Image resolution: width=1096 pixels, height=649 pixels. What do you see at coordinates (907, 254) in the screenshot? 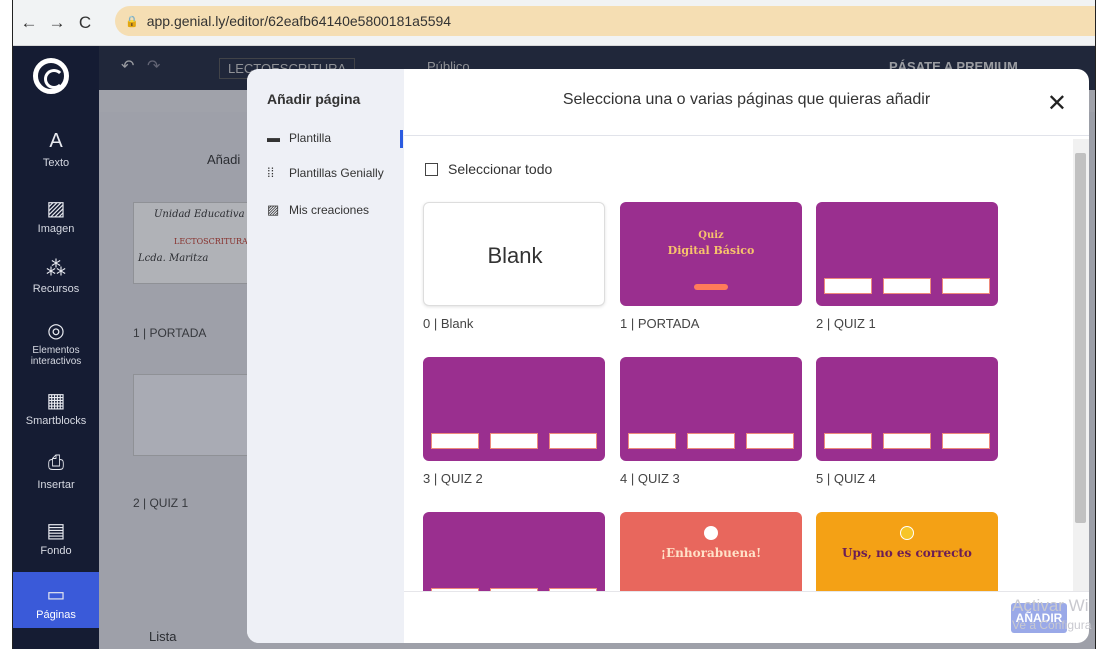
I see `template-card-quiz1` at bounding box center [907, 254].